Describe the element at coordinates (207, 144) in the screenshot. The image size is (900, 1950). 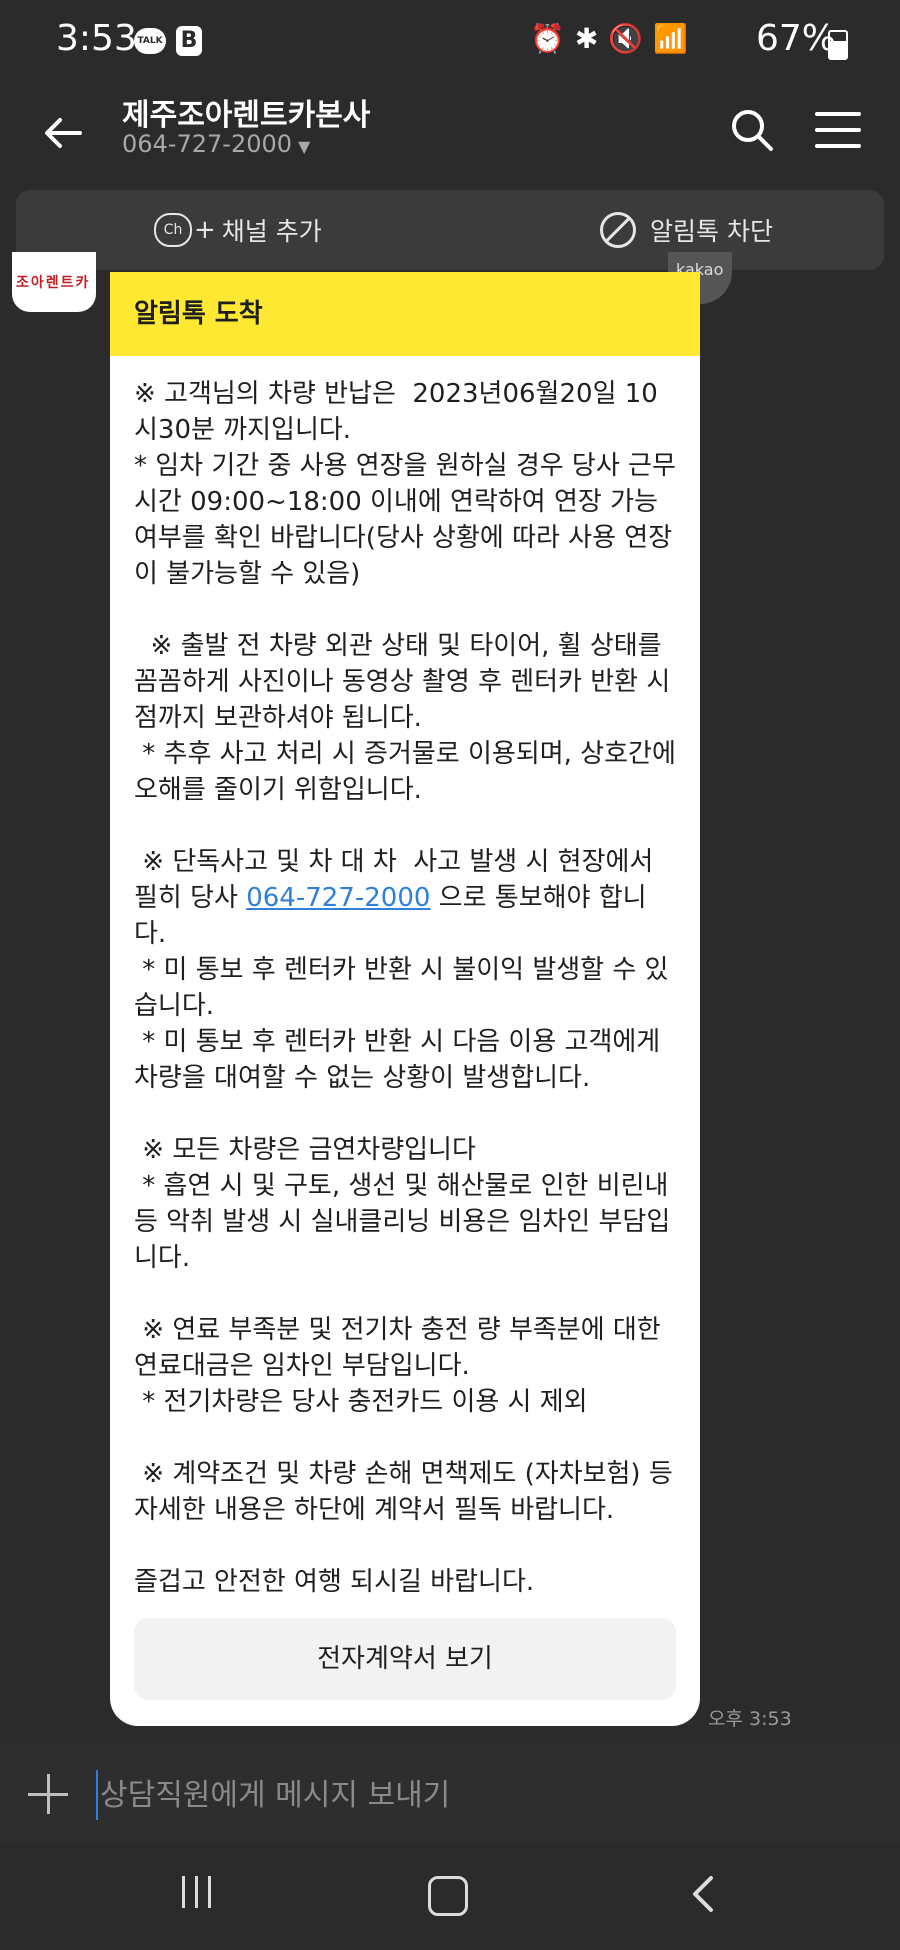
I see `phone-number: 064-727-2000` at that location.